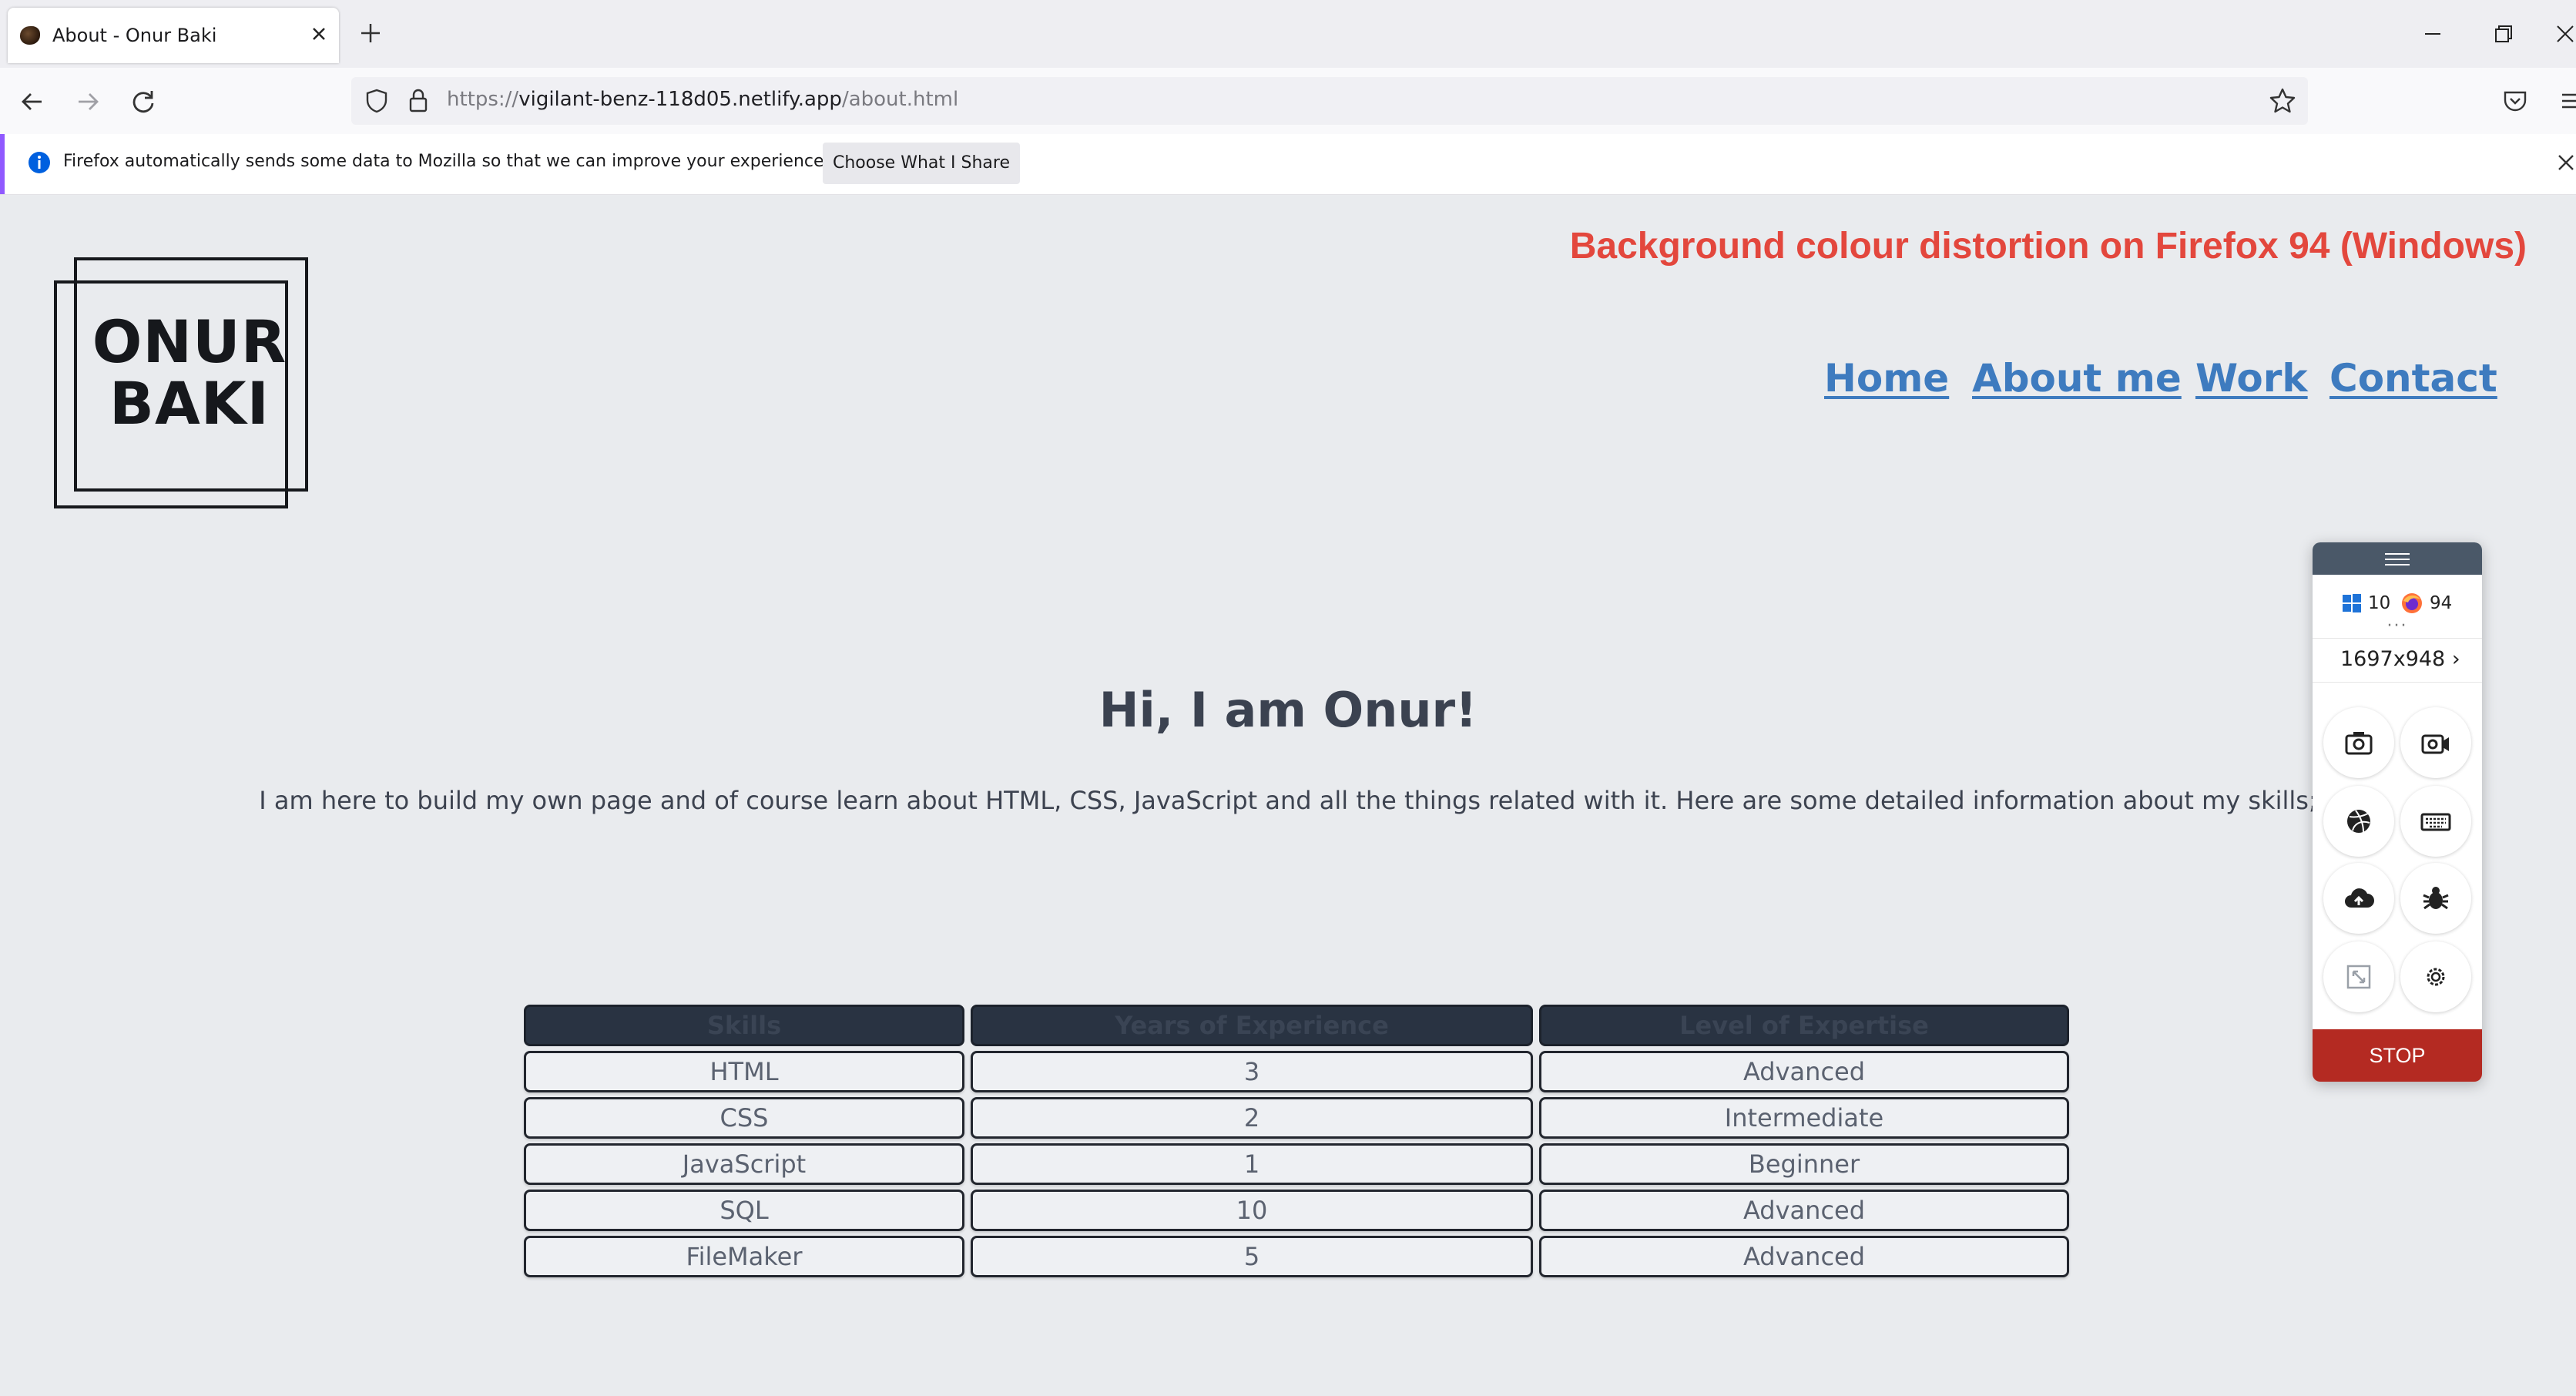  I want to click on bug-icon, so click(2436, 899).